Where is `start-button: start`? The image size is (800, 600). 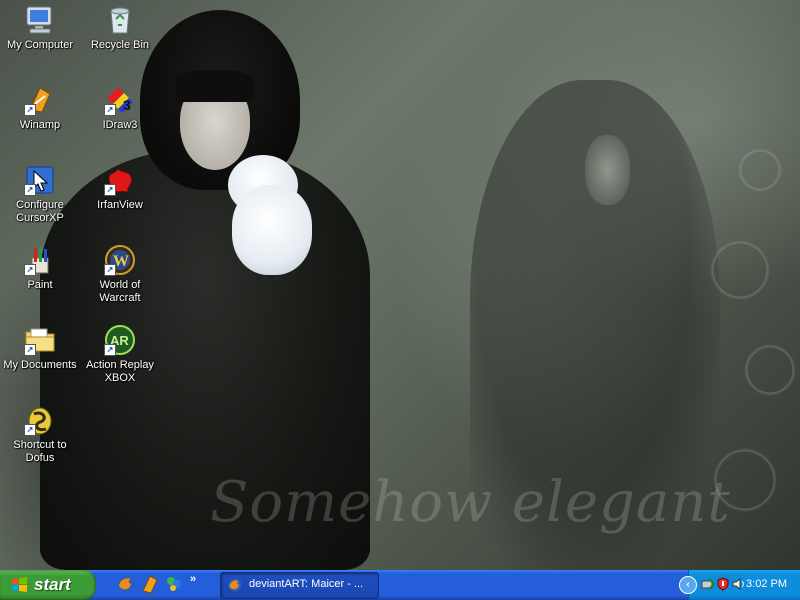
start-button: start is located at coordinates (48, 585).